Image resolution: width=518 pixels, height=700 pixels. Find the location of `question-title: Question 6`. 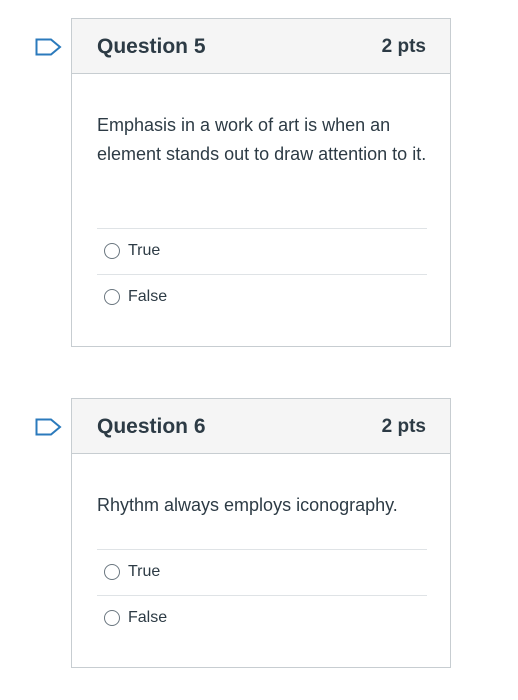

question-title: Question 6 is located at coordinates (151, 426).